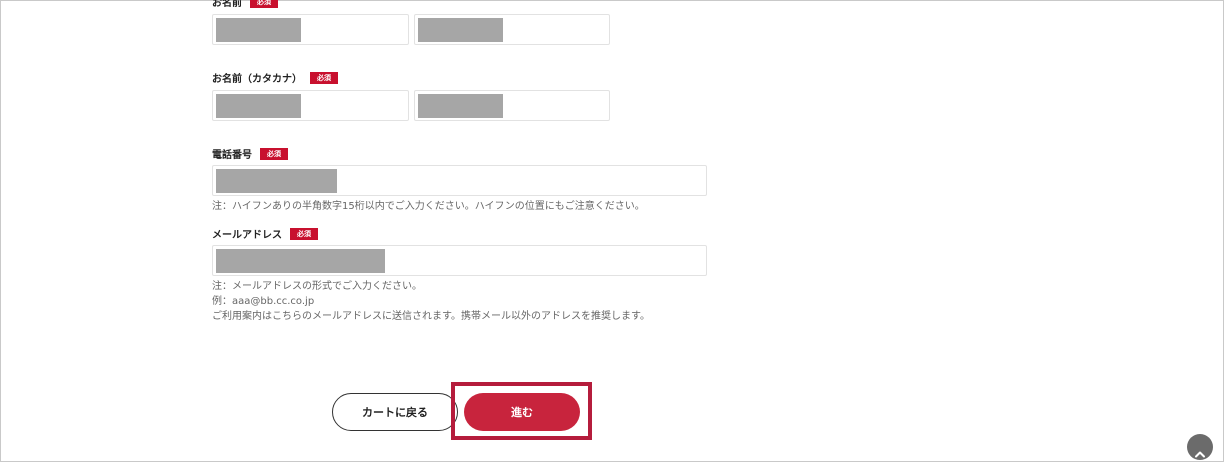 Image resolution: width=1224 pixels, height=462 pixels. What do you see at coordinates (310, 29) in the screenshot?
I see `last-name-input` at bounding box center [310, 29].